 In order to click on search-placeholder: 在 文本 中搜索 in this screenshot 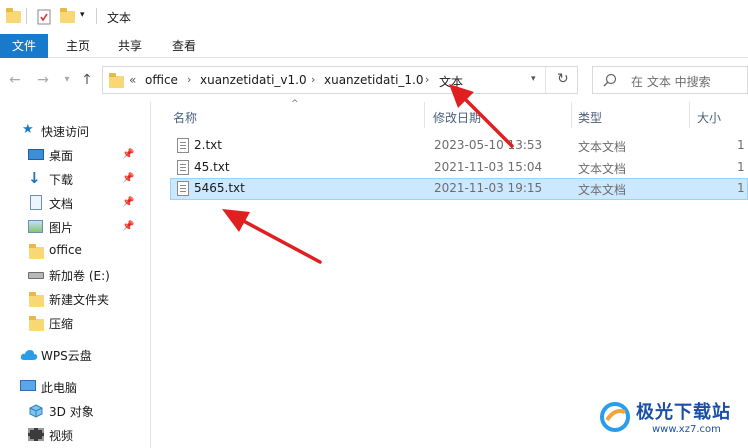, I will do `click(671, 82)`.